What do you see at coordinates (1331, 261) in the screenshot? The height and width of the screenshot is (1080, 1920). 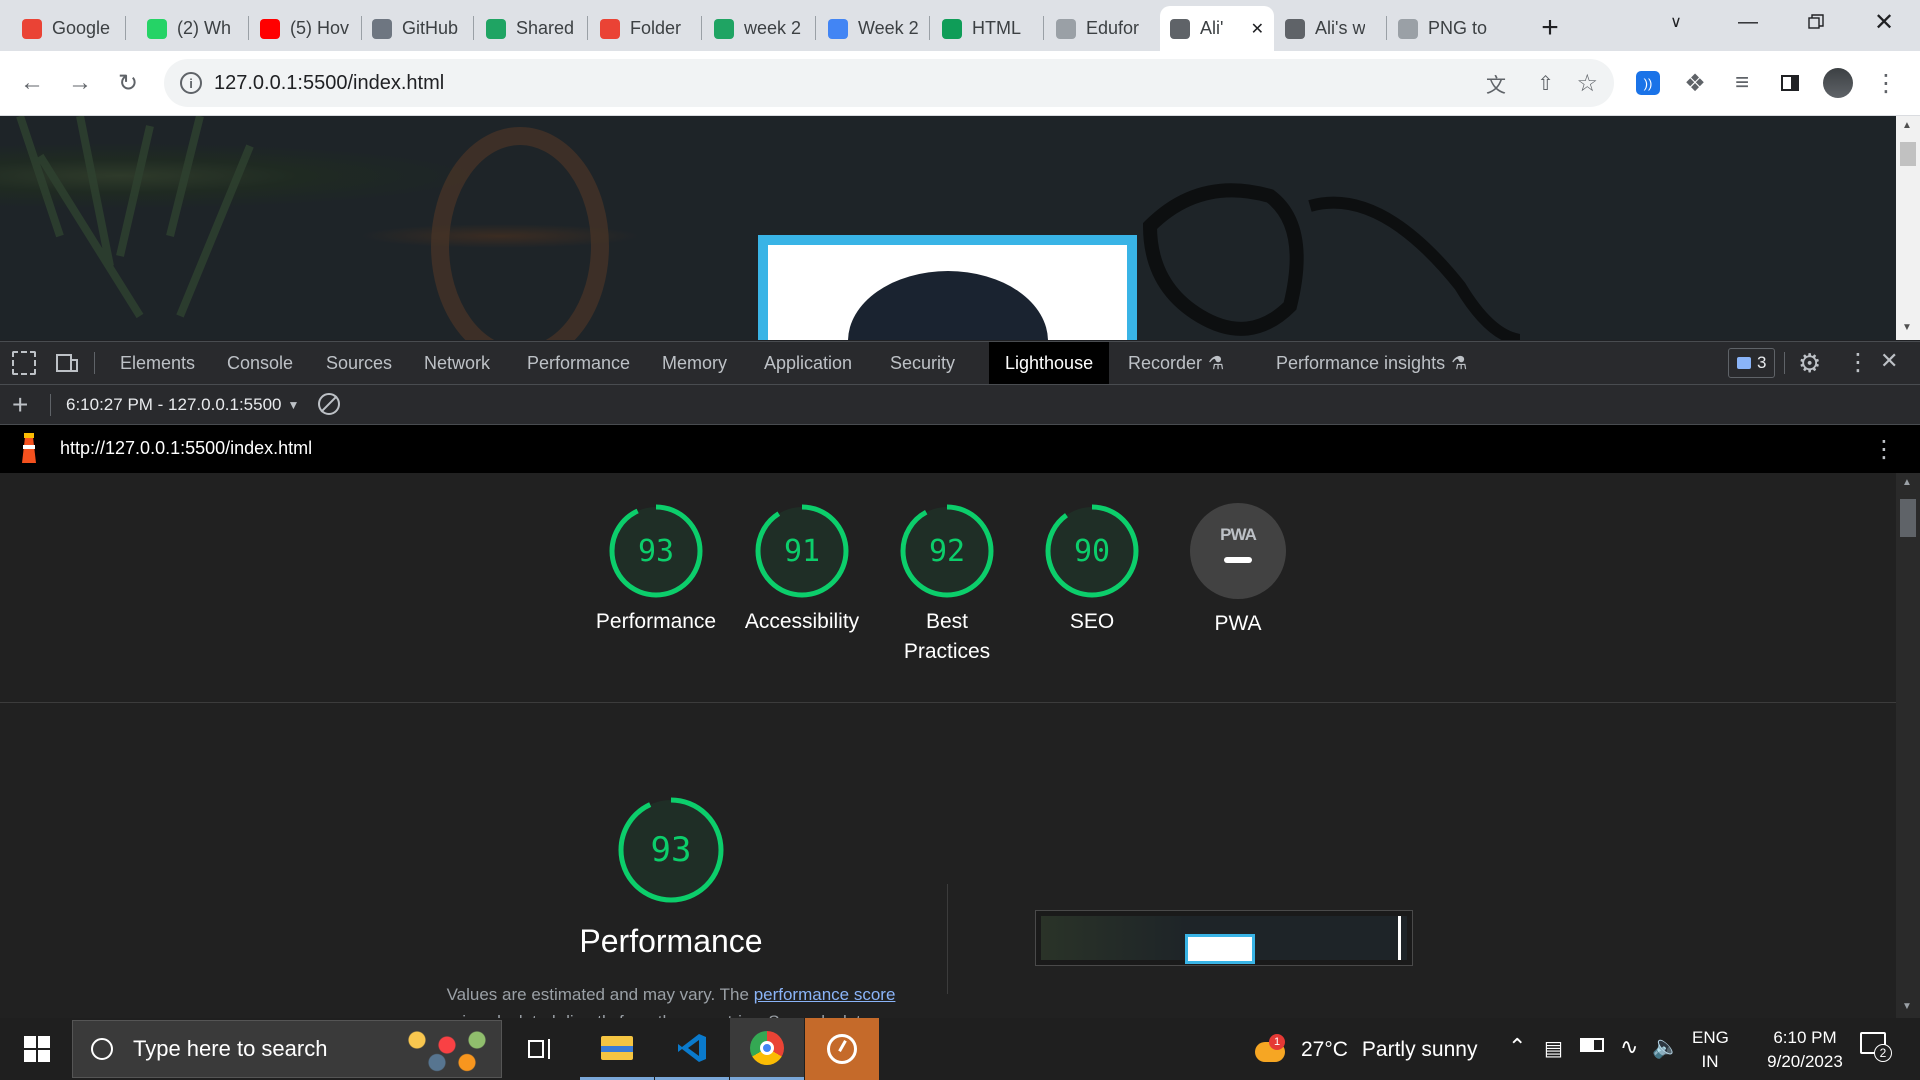 I see `glasses-decoration` at bounding box center [1331, 261].